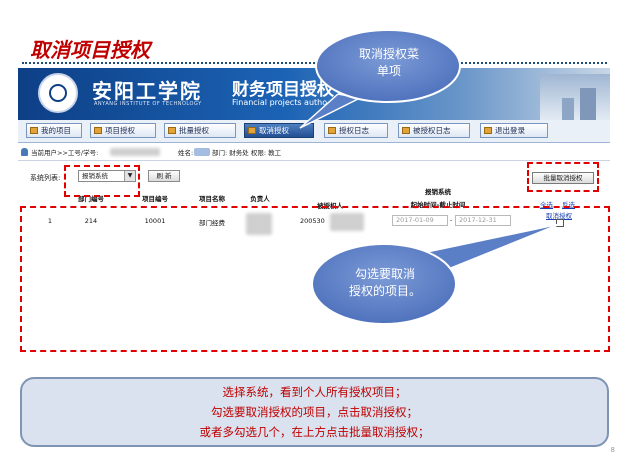 This screenshot has height=474, width=629. I want to click on nav-authorized-log: 被授权日志, so click(434, 130).